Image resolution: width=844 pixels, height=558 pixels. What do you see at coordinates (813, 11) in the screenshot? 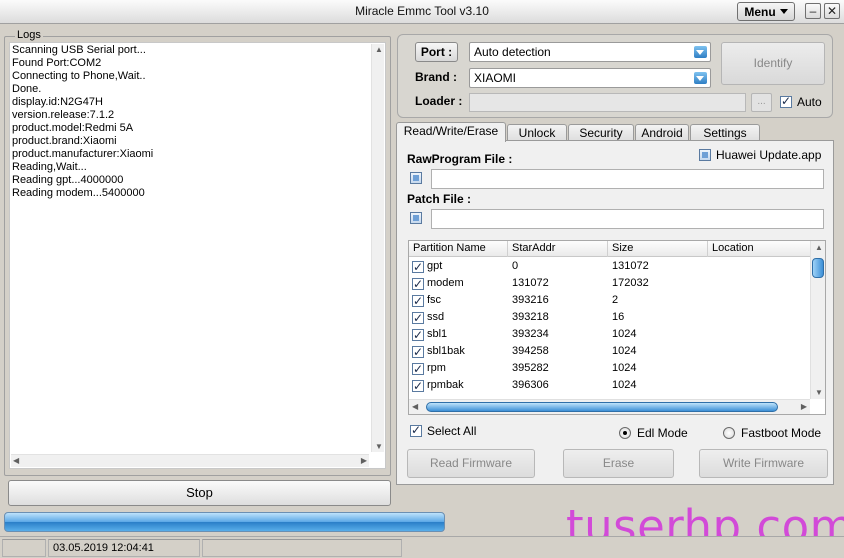
I see `minimize-button: –` at bounding box center [813, 11].